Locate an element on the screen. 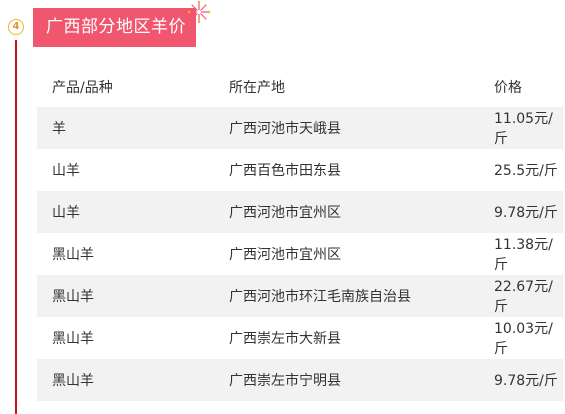 This screenshot has height=414, width=565. price-cell: 25.5元/斤 is located at coordinates (526, 171).